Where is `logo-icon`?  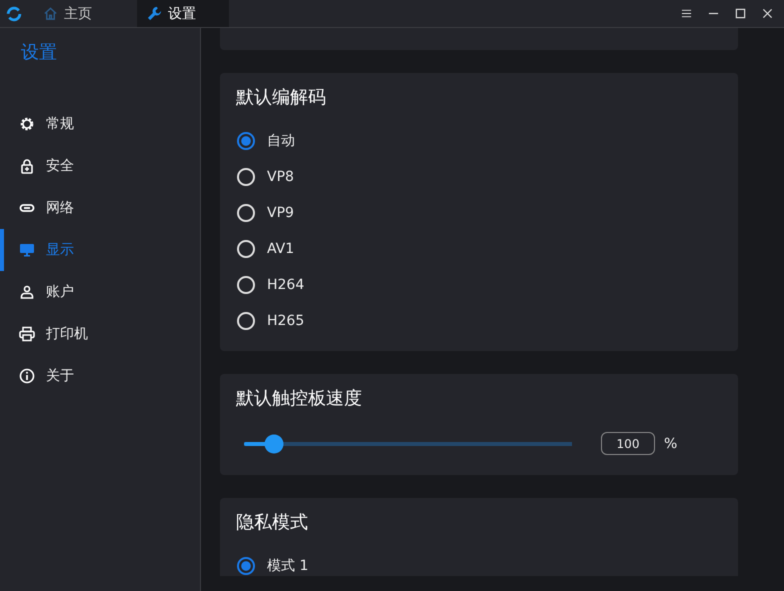 logo-icon is located at coordinates (14, 13).